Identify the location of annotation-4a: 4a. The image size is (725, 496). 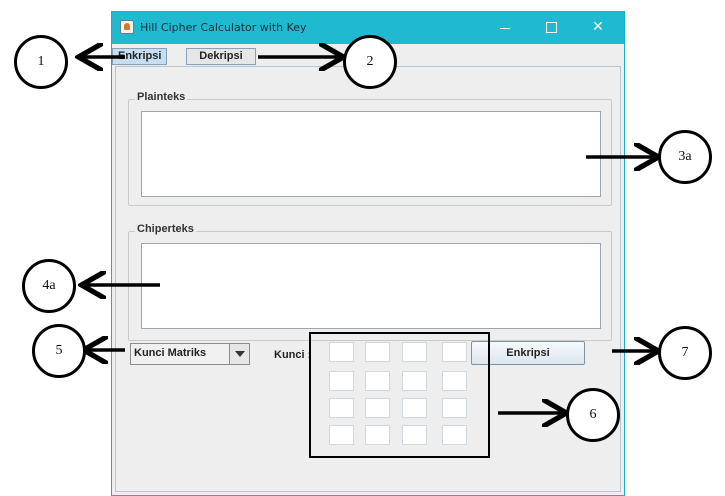
(49, 286).